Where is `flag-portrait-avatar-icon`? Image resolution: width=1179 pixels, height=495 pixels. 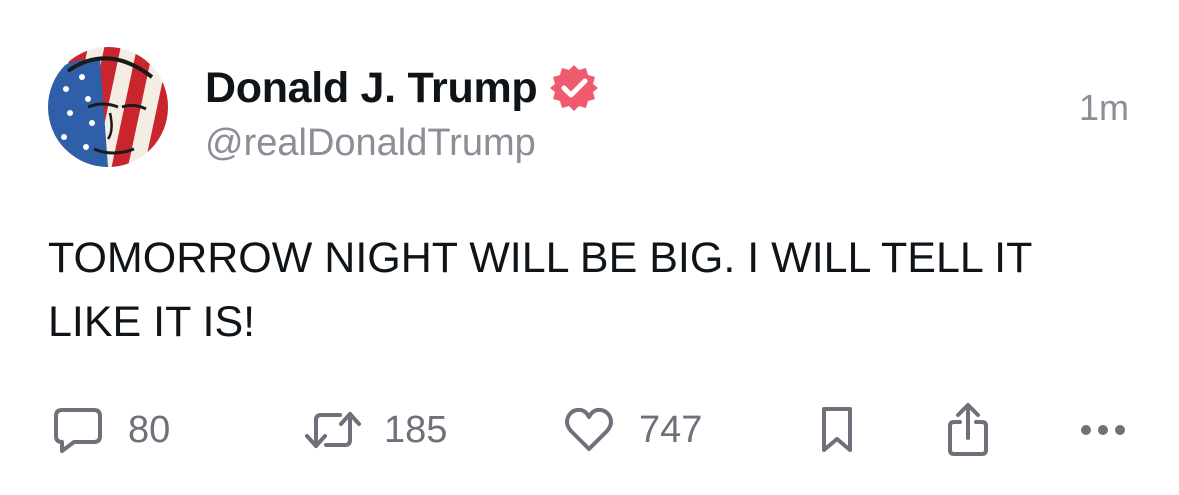 flag-portrait-avatar-icon is located at coordinates (108, 107).